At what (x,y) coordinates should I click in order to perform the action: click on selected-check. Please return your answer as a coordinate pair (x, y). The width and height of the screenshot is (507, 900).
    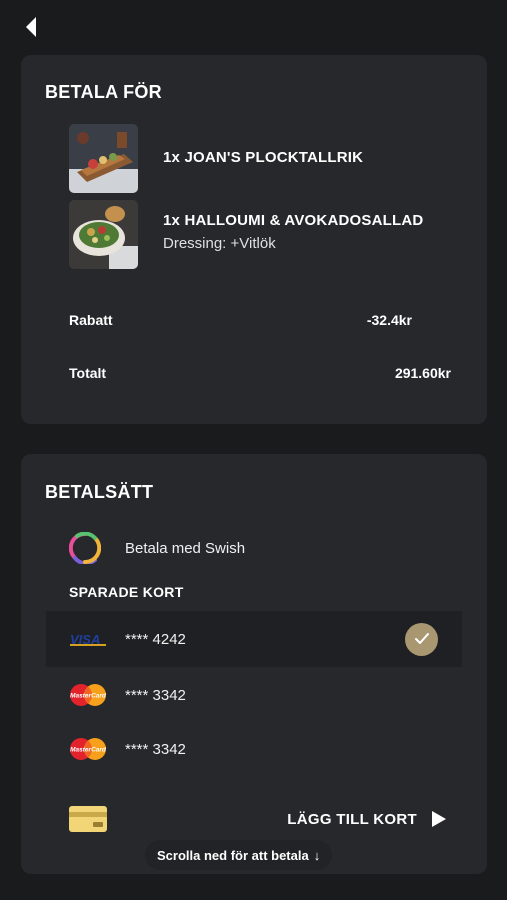
    Looking at the image, I should click on (421, 639).